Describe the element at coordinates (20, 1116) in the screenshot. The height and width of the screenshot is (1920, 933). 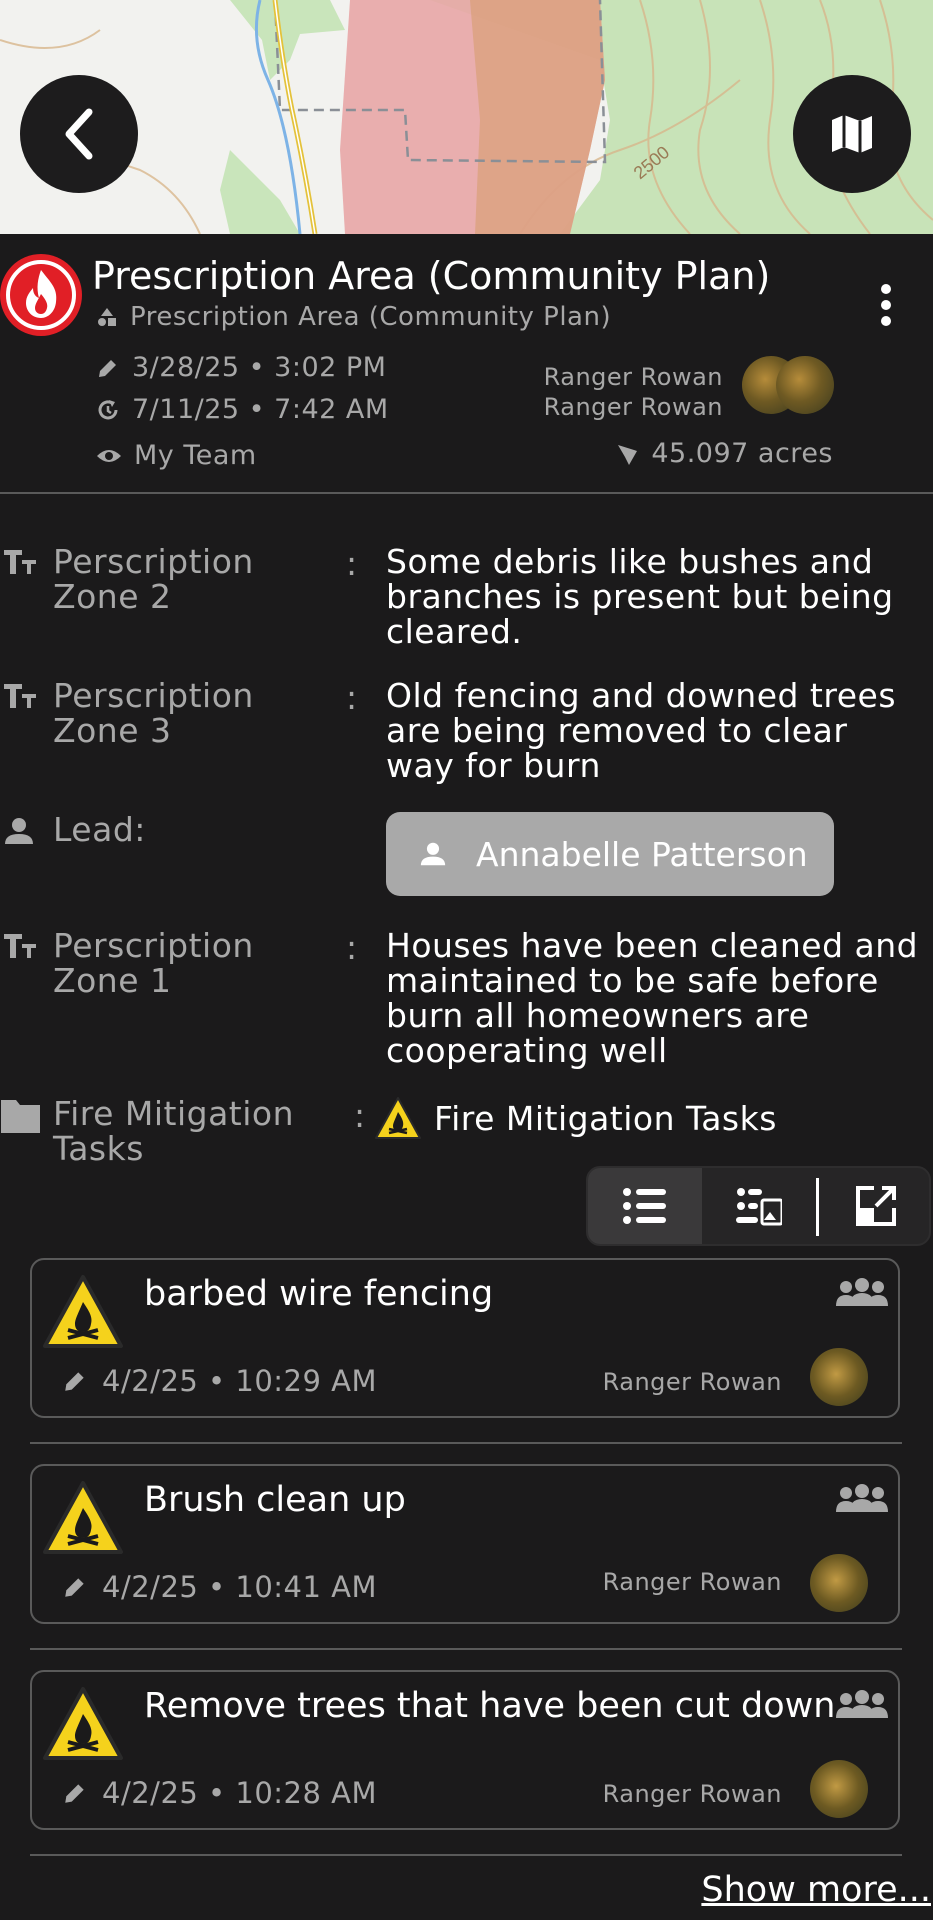
I see `folder-icon` at that location.